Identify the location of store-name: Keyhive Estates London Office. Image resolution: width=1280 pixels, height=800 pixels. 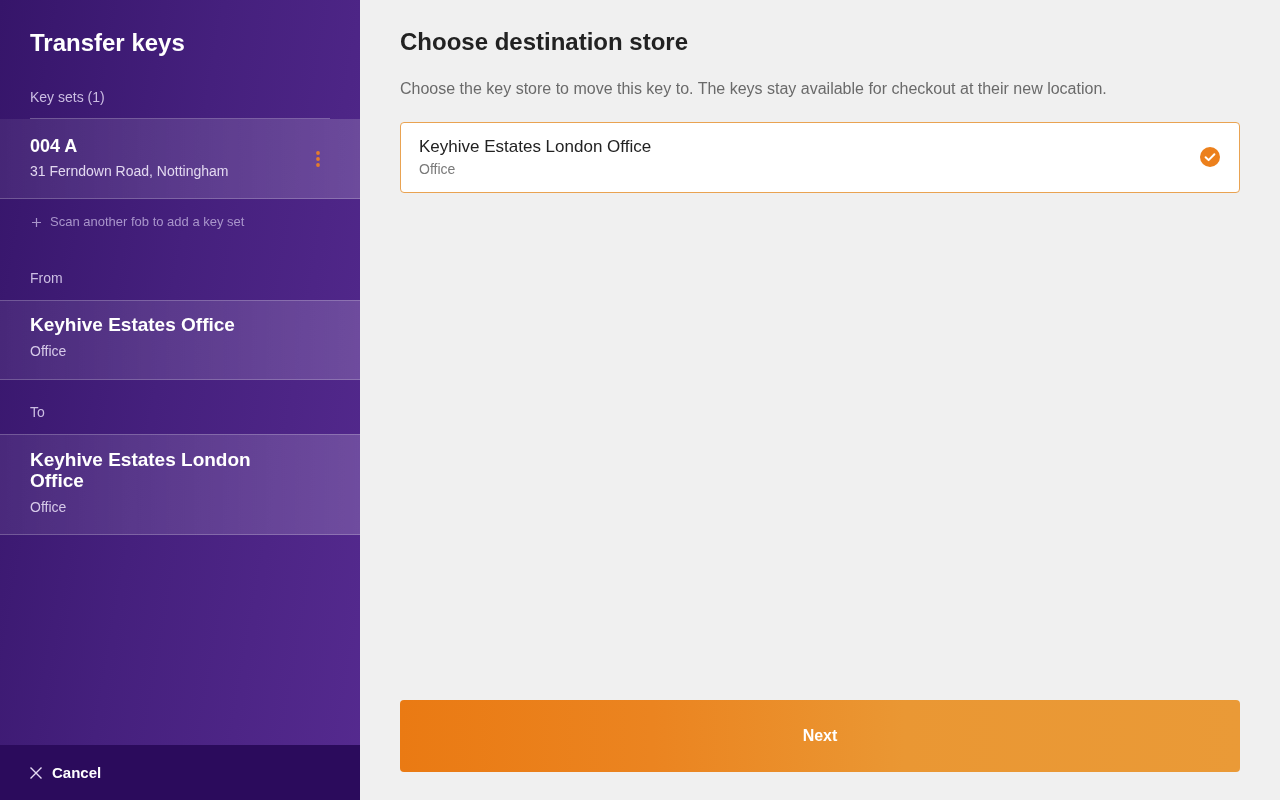
(141, 470).